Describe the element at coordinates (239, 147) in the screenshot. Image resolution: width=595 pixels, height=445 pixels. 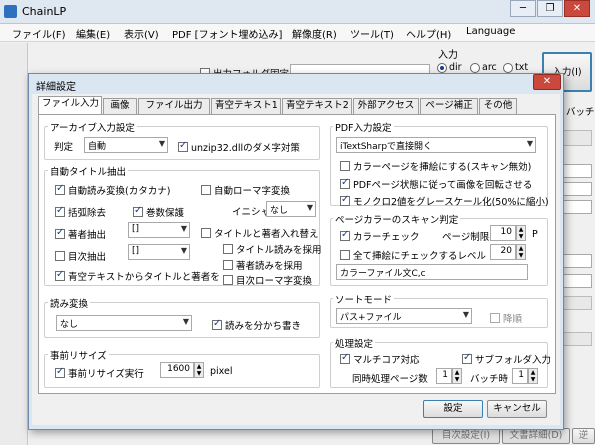
I see `unzip-checkbox: unzip32.dllのダメ字対策` at that location.